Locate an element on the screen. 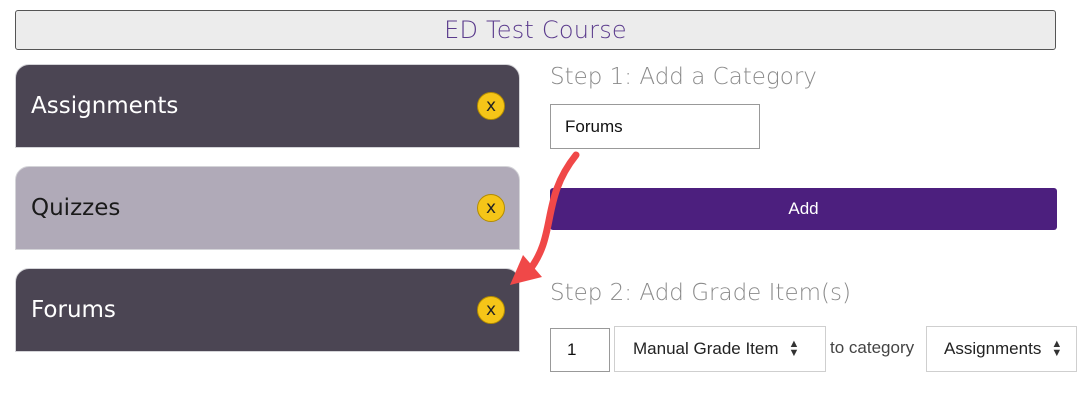  step2-title: Step 2: Add Grade Item(s) is located at coordinates (700, 293).